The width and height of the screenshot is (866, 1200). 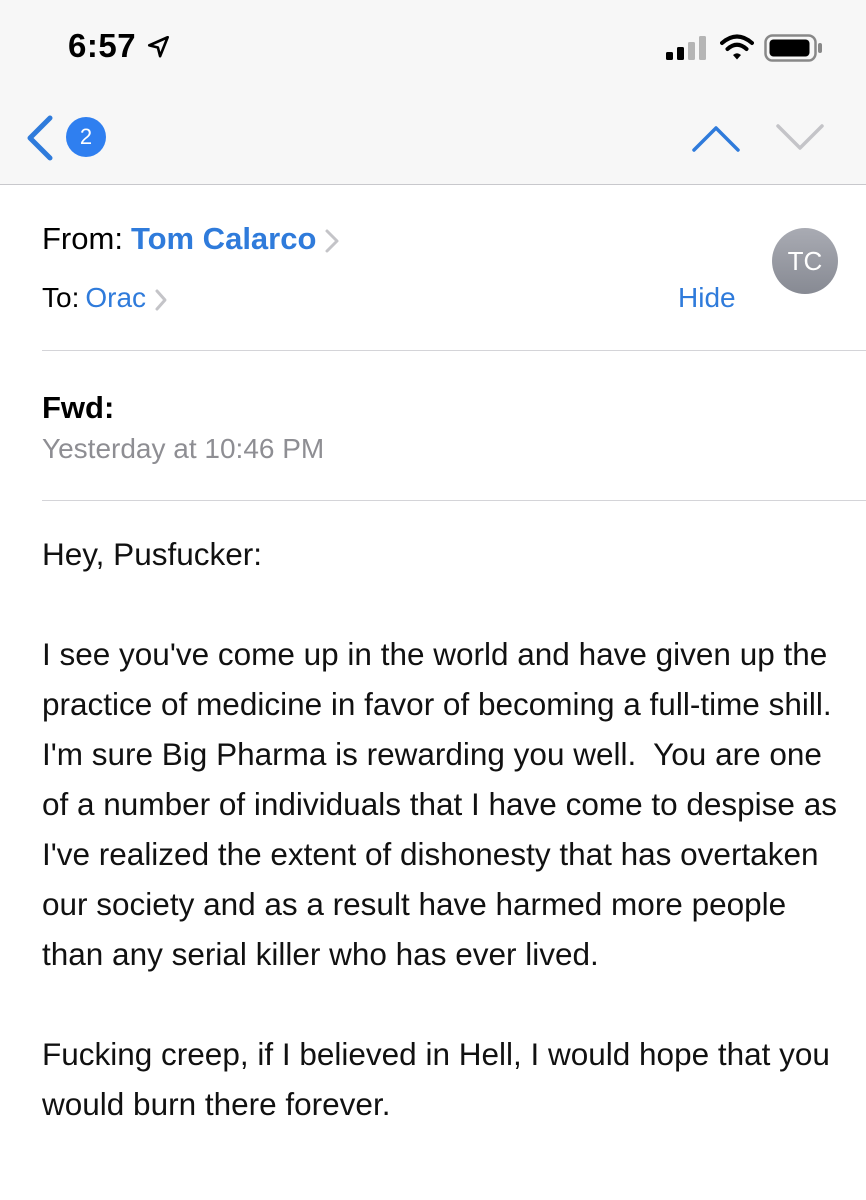 What do you see at coordinates (716, 138) in the screenshot?
I see `chevron-up-icon` at bounding box center [716, 138].